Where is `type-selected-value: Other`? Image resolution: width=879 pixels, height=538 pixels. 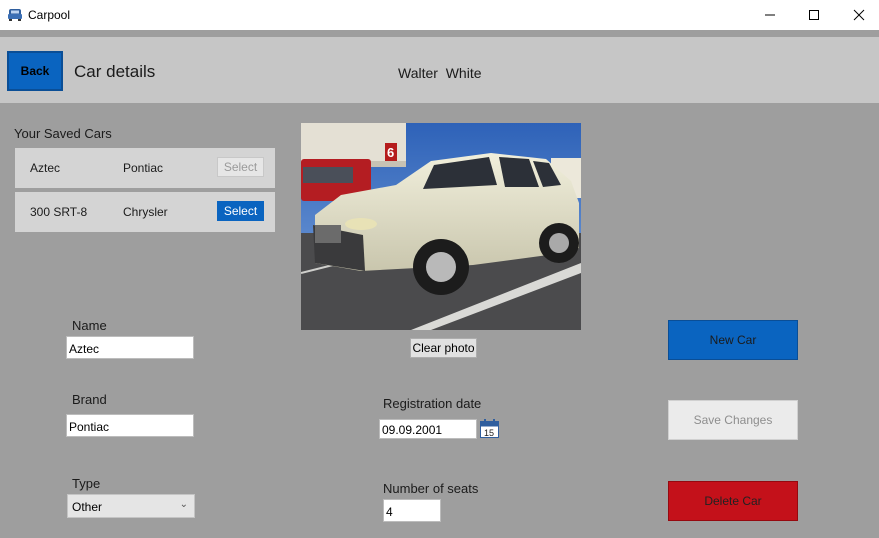 type-selected-value: Other is located at coordinates (87, 507).